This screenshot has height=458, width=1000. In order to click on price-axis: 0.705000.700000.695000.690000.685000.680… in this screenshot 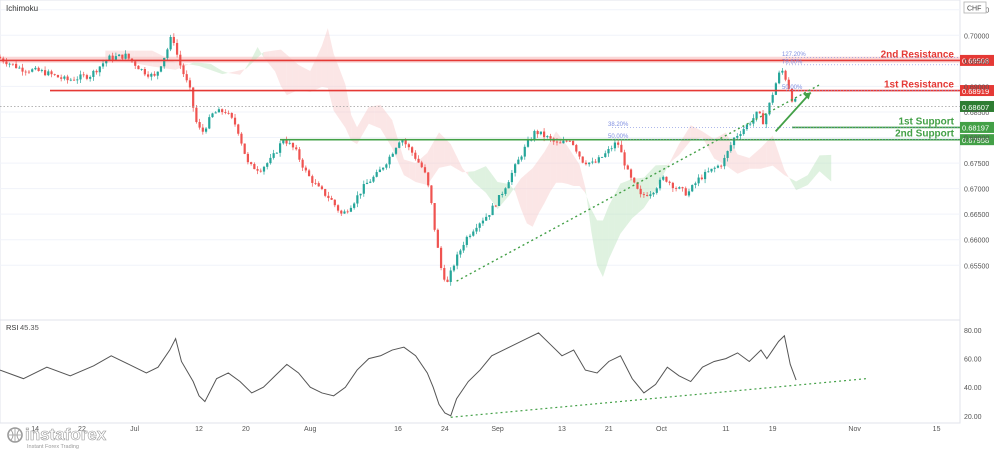, I will do `click(976, 139)`.